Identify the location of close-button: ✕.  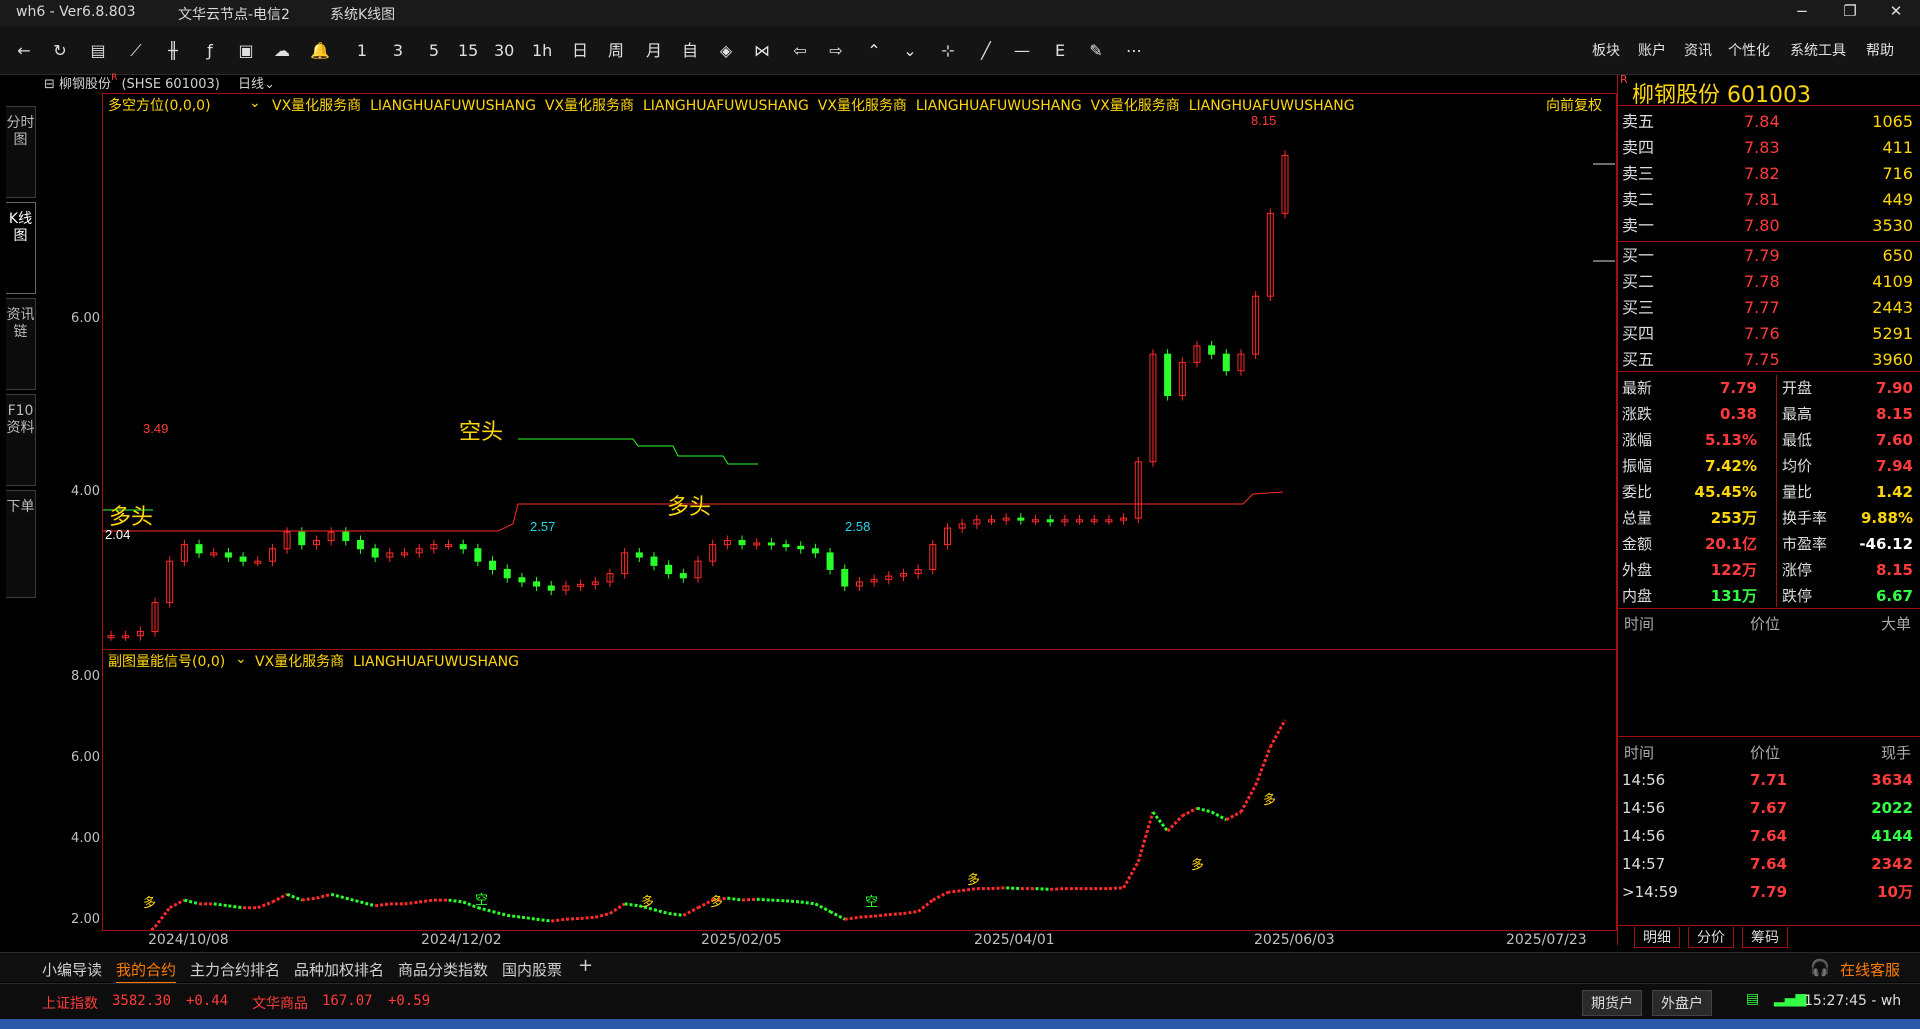
(1896, 13).